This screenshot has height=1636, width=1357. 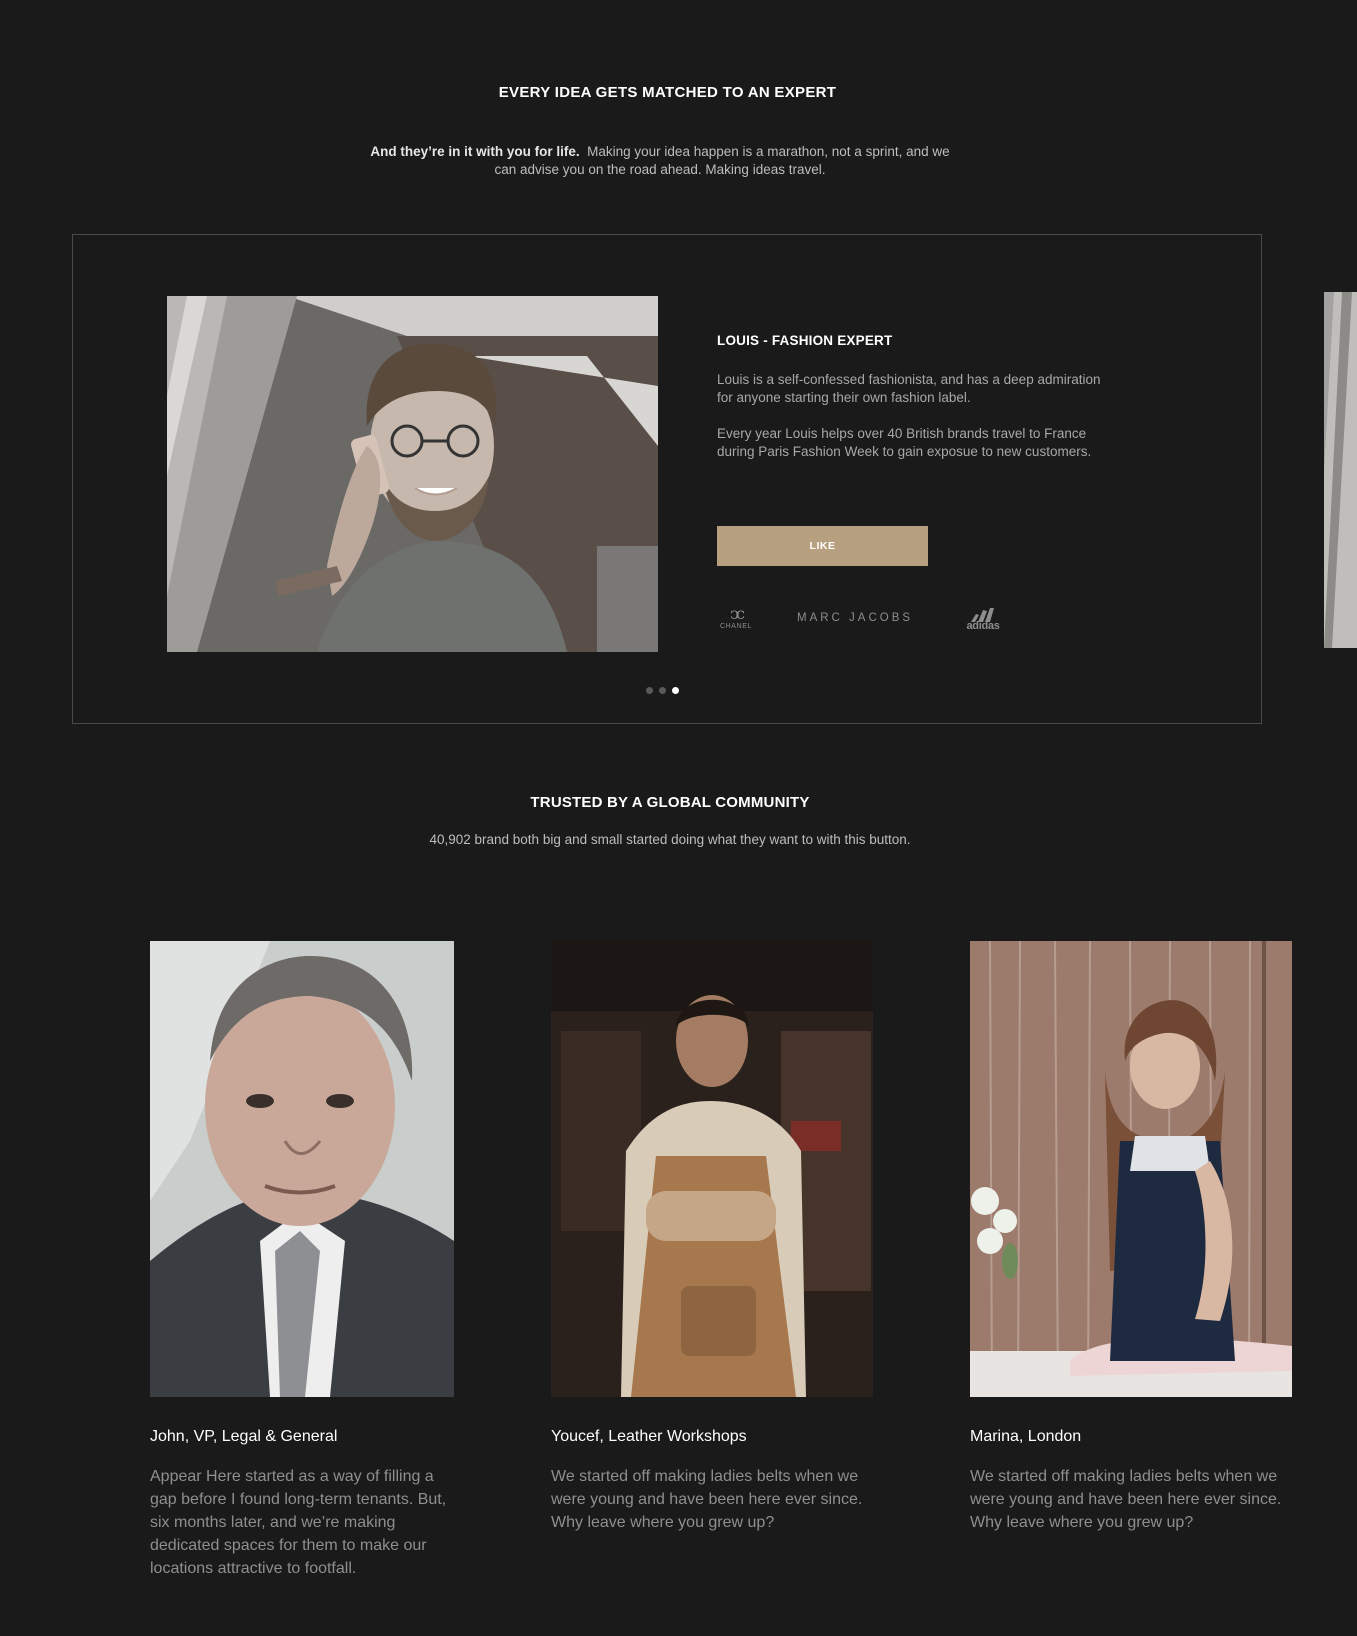 I want to click on testimonial-name-2: Youcef, Leather Workshops, so click(x=649, y=1436).